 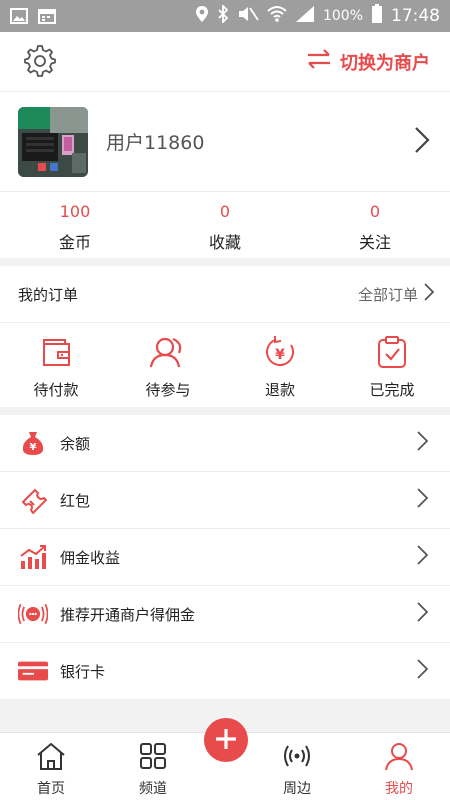 I want to click on tab-nearby: 周边, so click(x=297, y=766).